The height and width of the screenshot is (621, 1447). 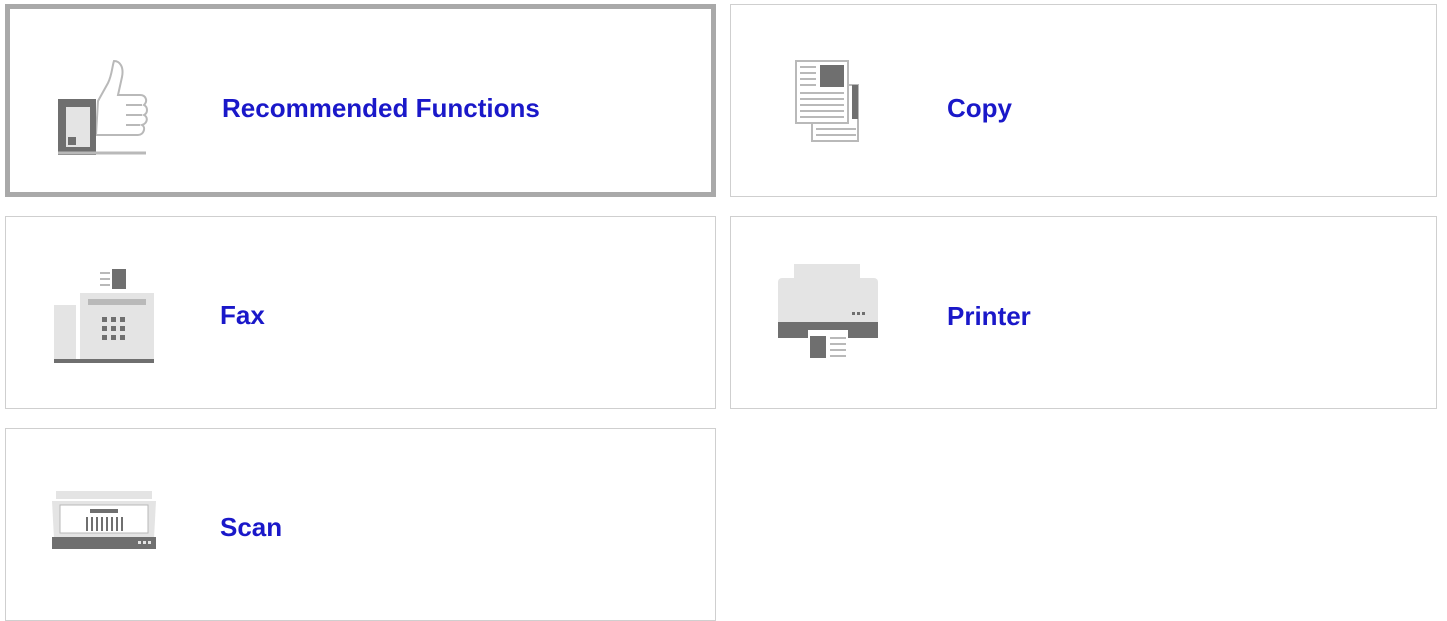 I want to click on printer-icon, so click(x=828, y=312).